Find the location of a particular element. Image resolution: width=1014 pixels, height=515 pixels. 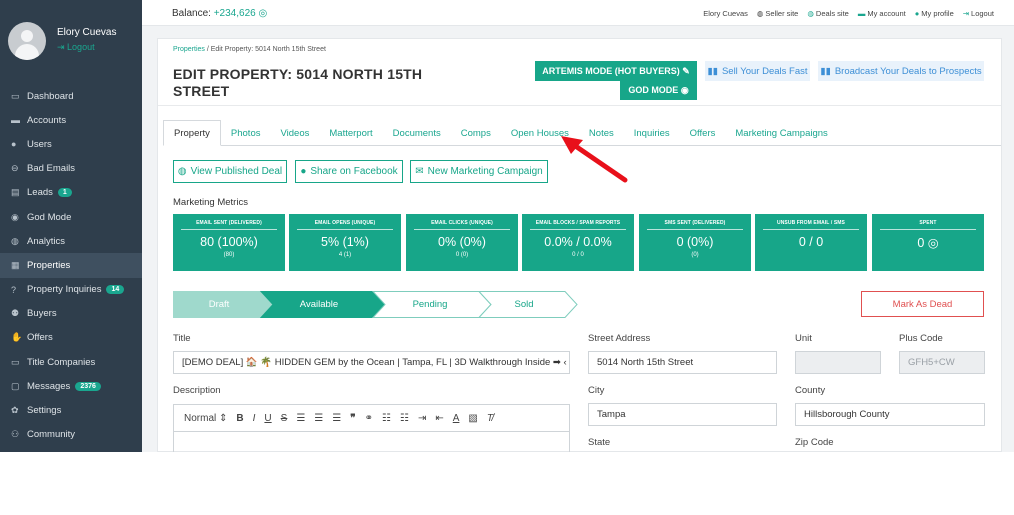

tab-documents: Documents is located at coordinates (417, 133).